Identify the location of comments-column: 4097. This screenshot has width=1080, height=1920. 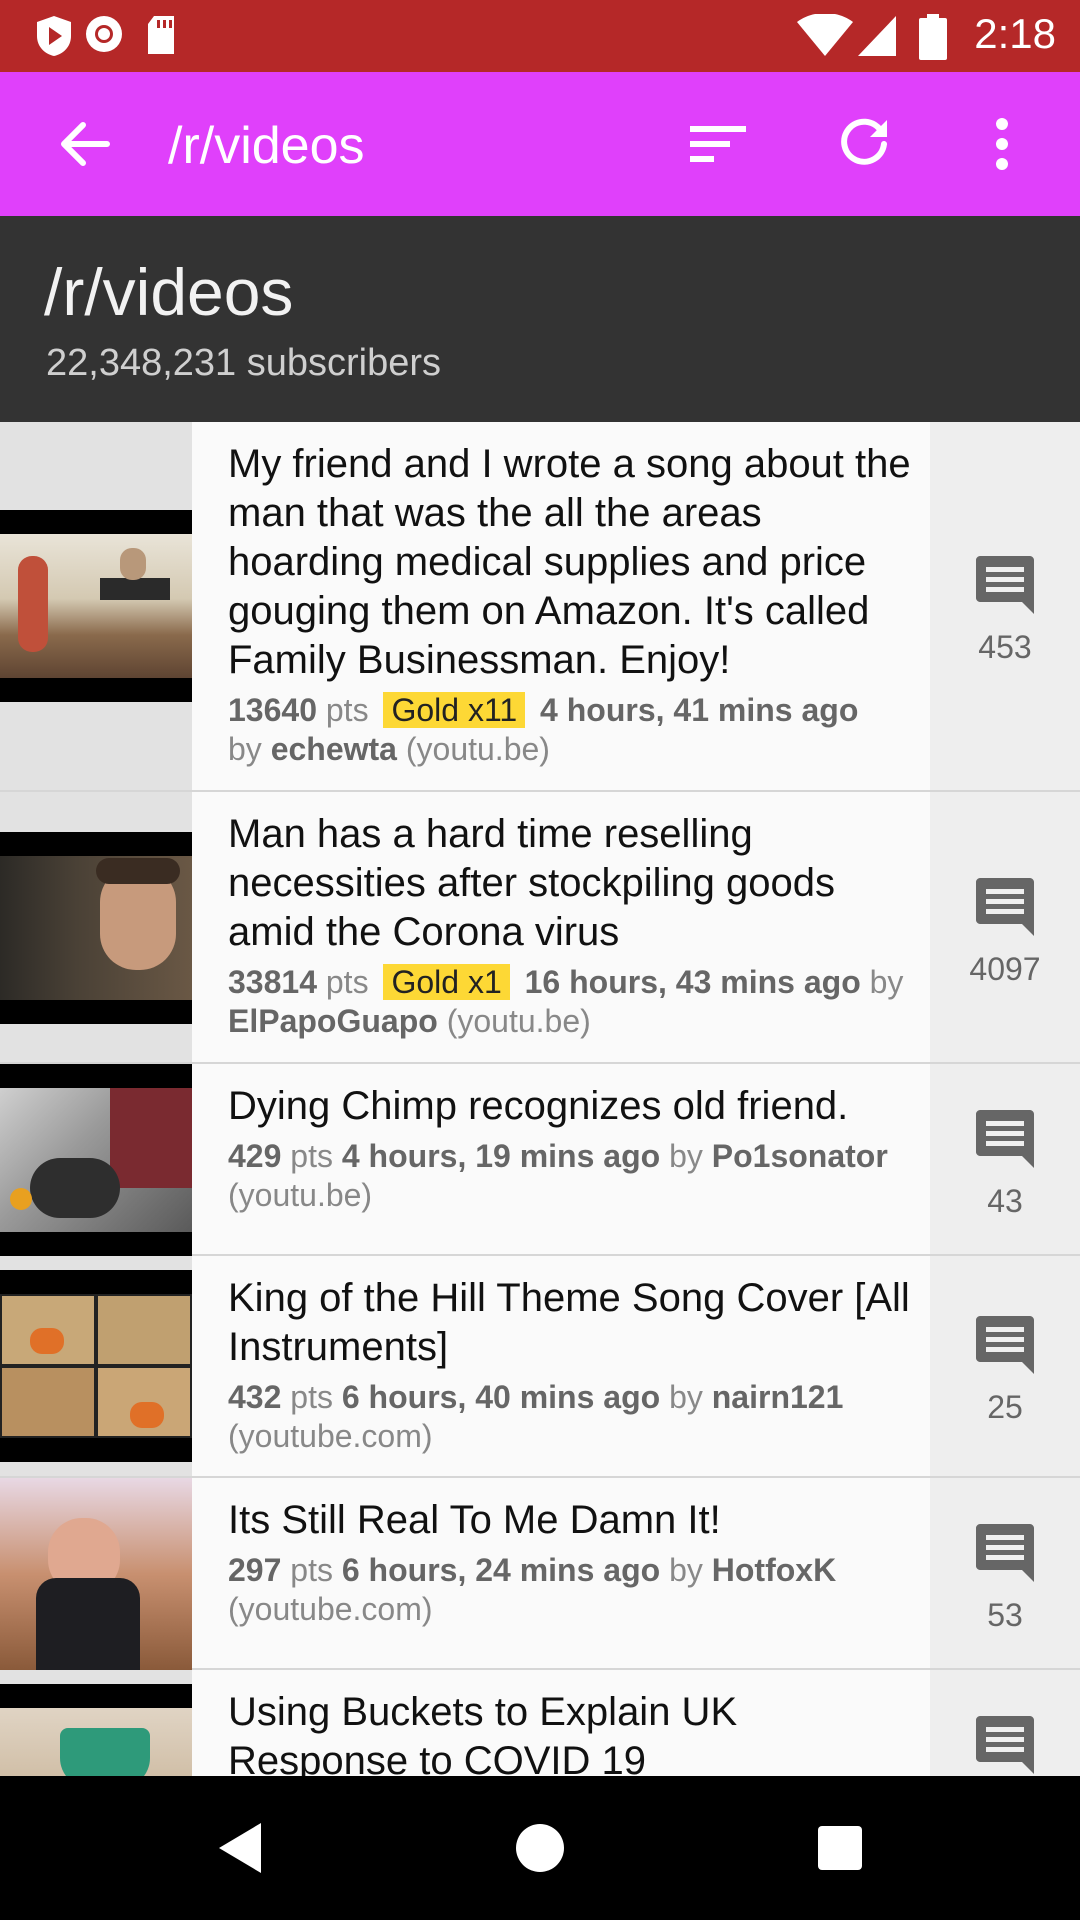
(1005, 927).